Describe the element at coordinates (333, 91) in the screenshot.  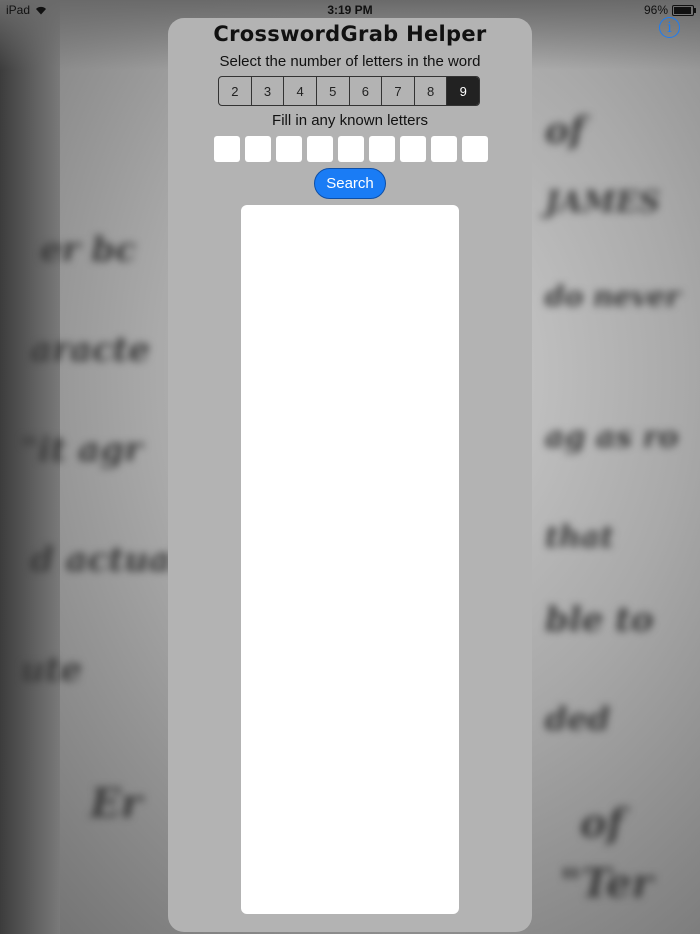
I see `length-option-5: 5` at that location.